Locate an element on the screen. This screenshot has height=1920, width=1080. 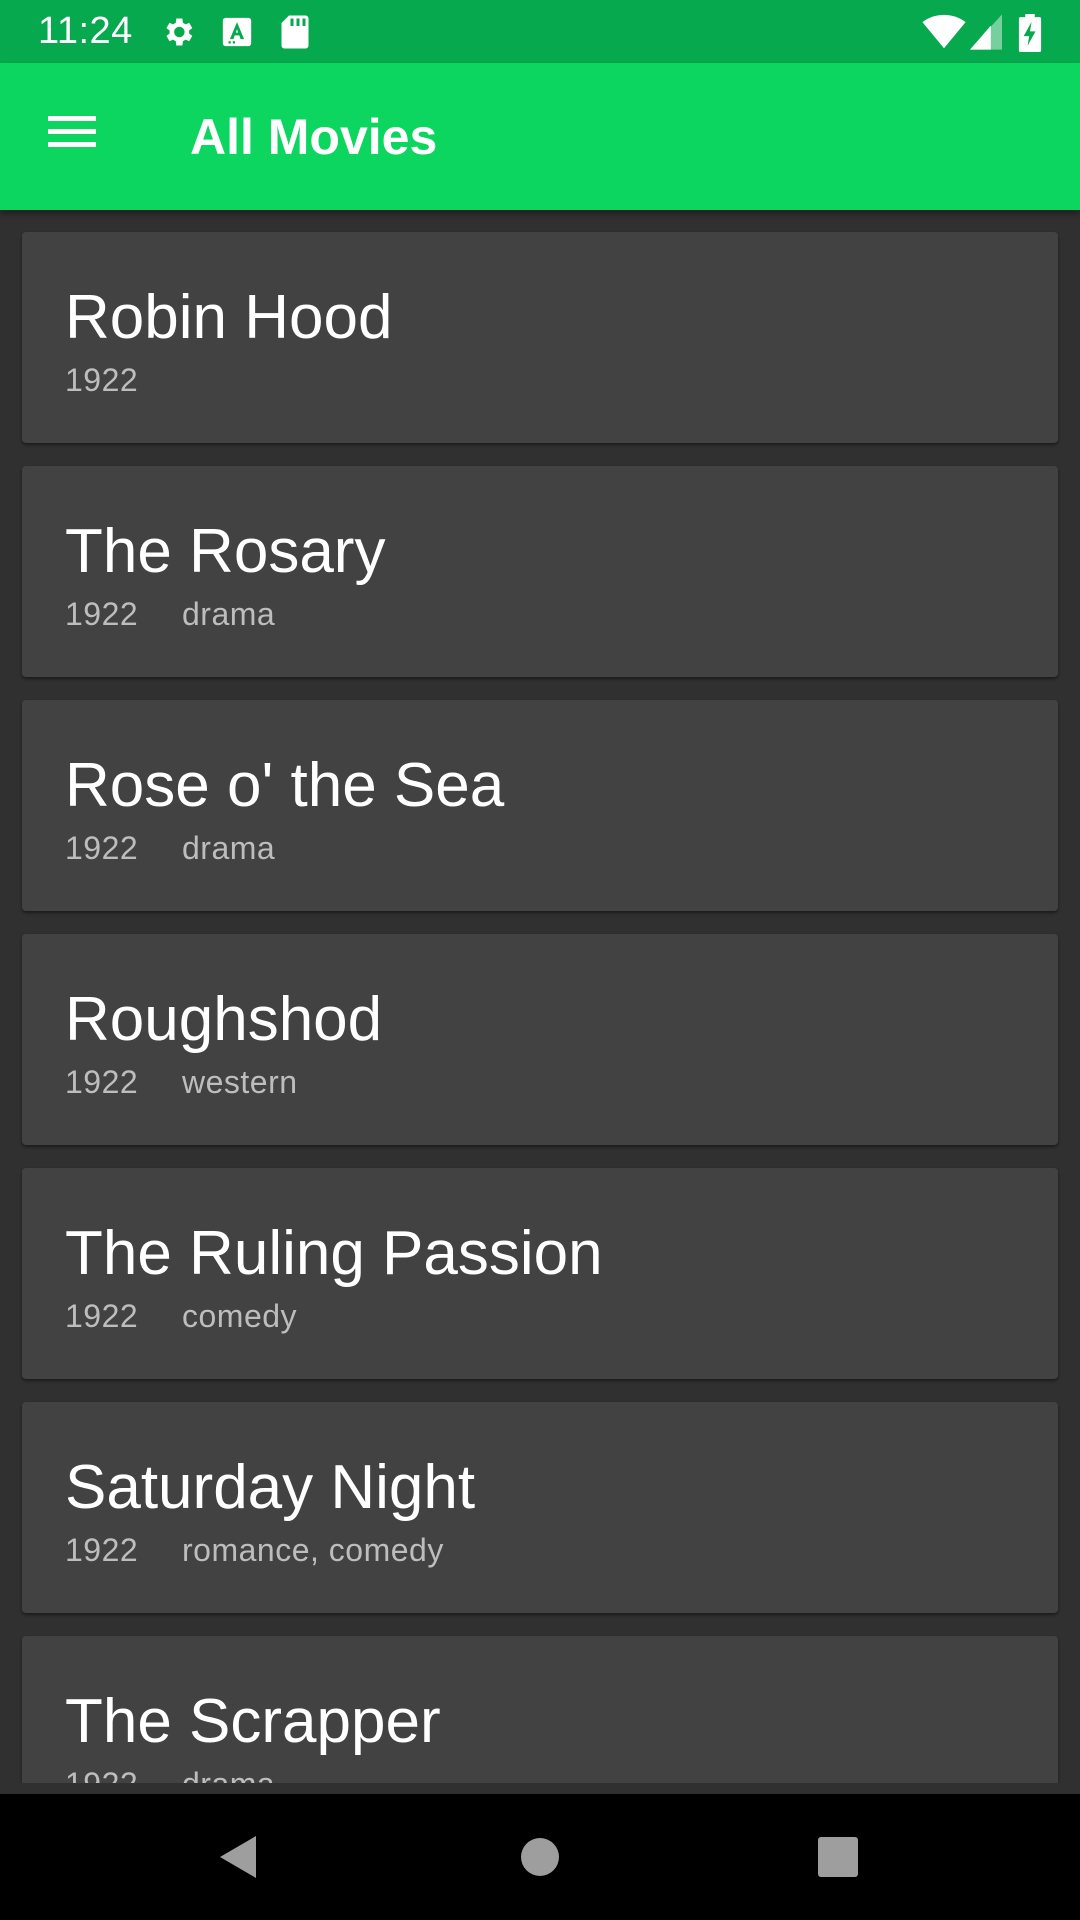
navigation-bar is located at coordinates (540, 1857).